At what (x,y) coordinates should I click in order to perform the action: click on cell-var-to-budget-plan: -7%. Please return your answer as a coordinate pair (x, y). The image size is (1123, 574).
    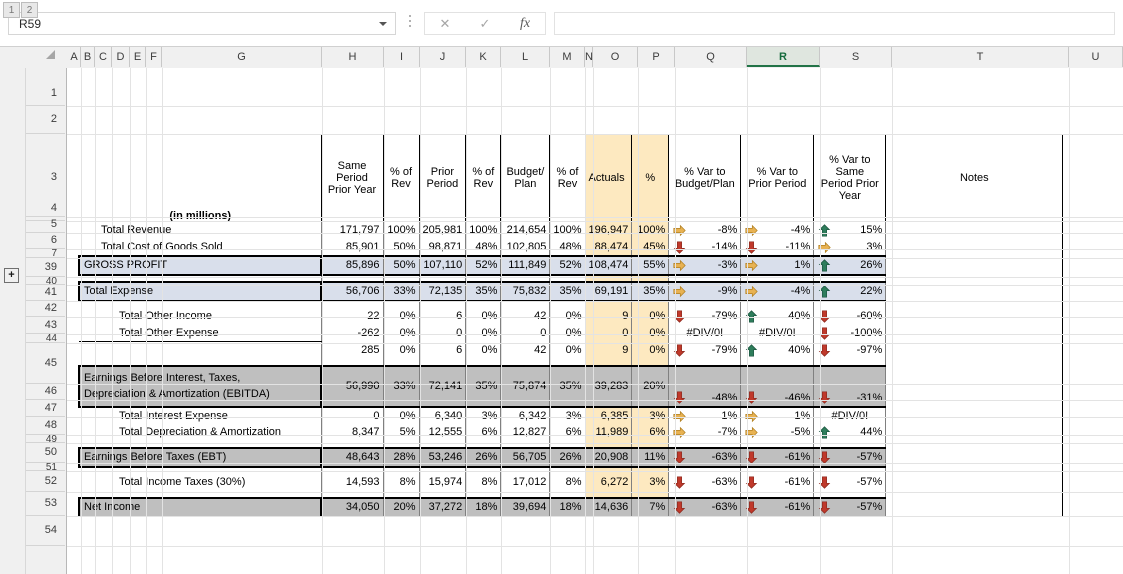
    Looking at the image, I should click on (705, 432).